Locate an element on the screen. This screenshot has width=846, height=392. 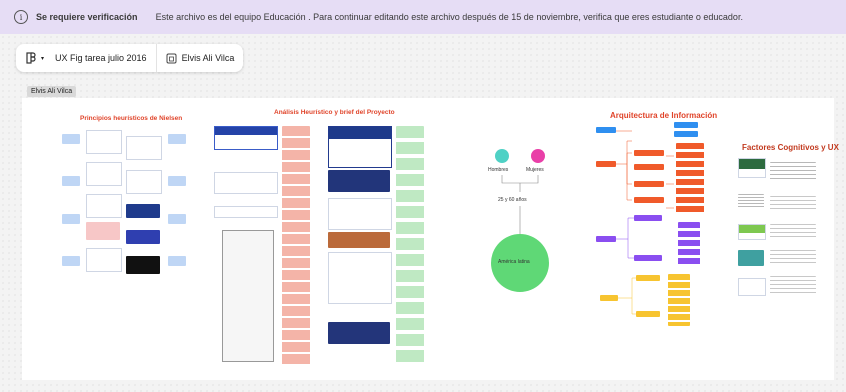
info-icon: i is located at coordinates (21, 17).